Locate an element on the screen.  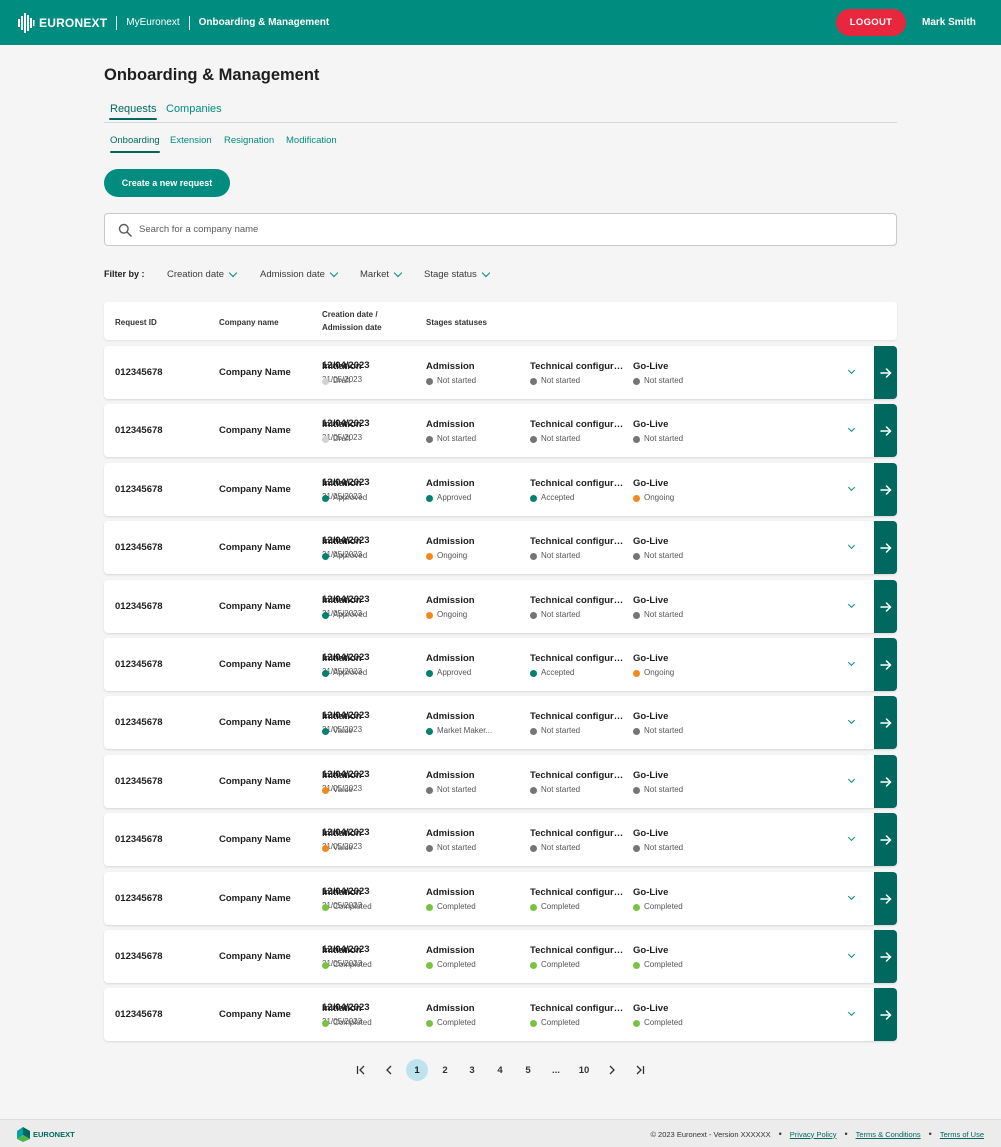
filter-stage-status: Stage status is located at coordinates (457, 274).